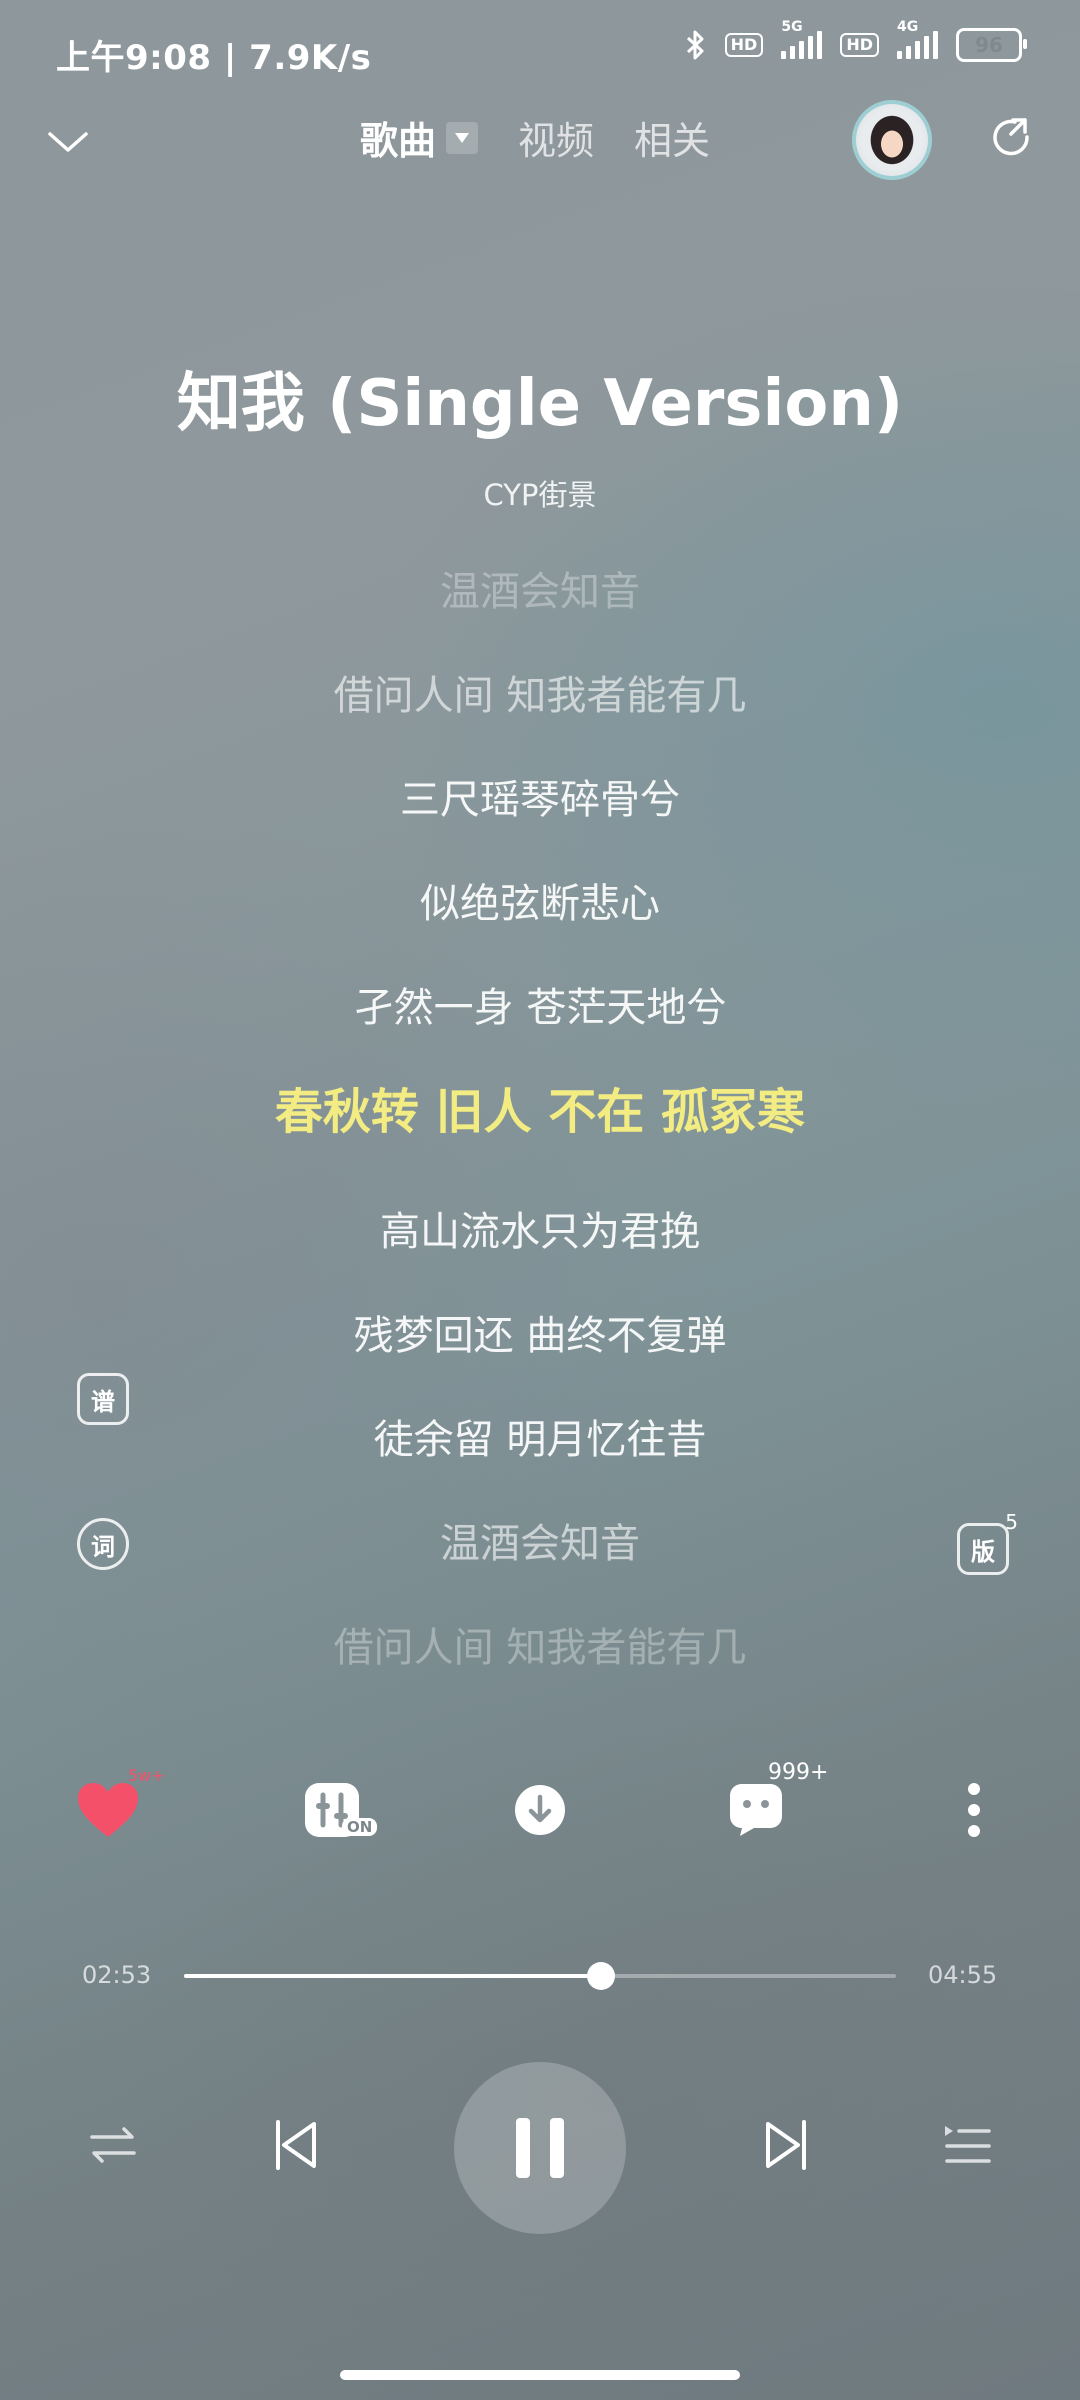 This screenshot has height=2400, width=1080. I want to click on network-type: 5G, so click(792, 27).